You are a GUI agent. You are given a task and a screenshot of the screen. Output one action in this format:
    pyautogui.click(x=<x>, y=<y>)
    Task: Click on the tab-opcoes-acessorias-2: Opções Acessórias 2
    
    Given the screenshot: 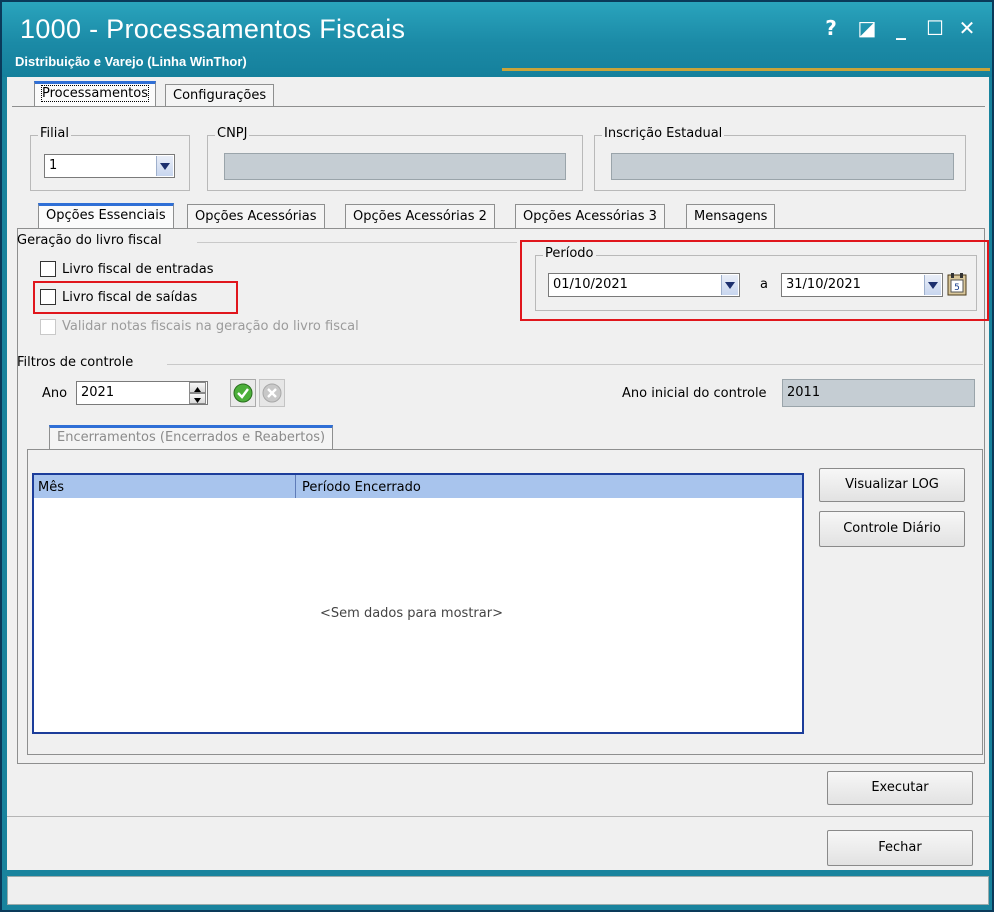 What is the action you would take?
    pyautogui.click(x=420, y=216)
    